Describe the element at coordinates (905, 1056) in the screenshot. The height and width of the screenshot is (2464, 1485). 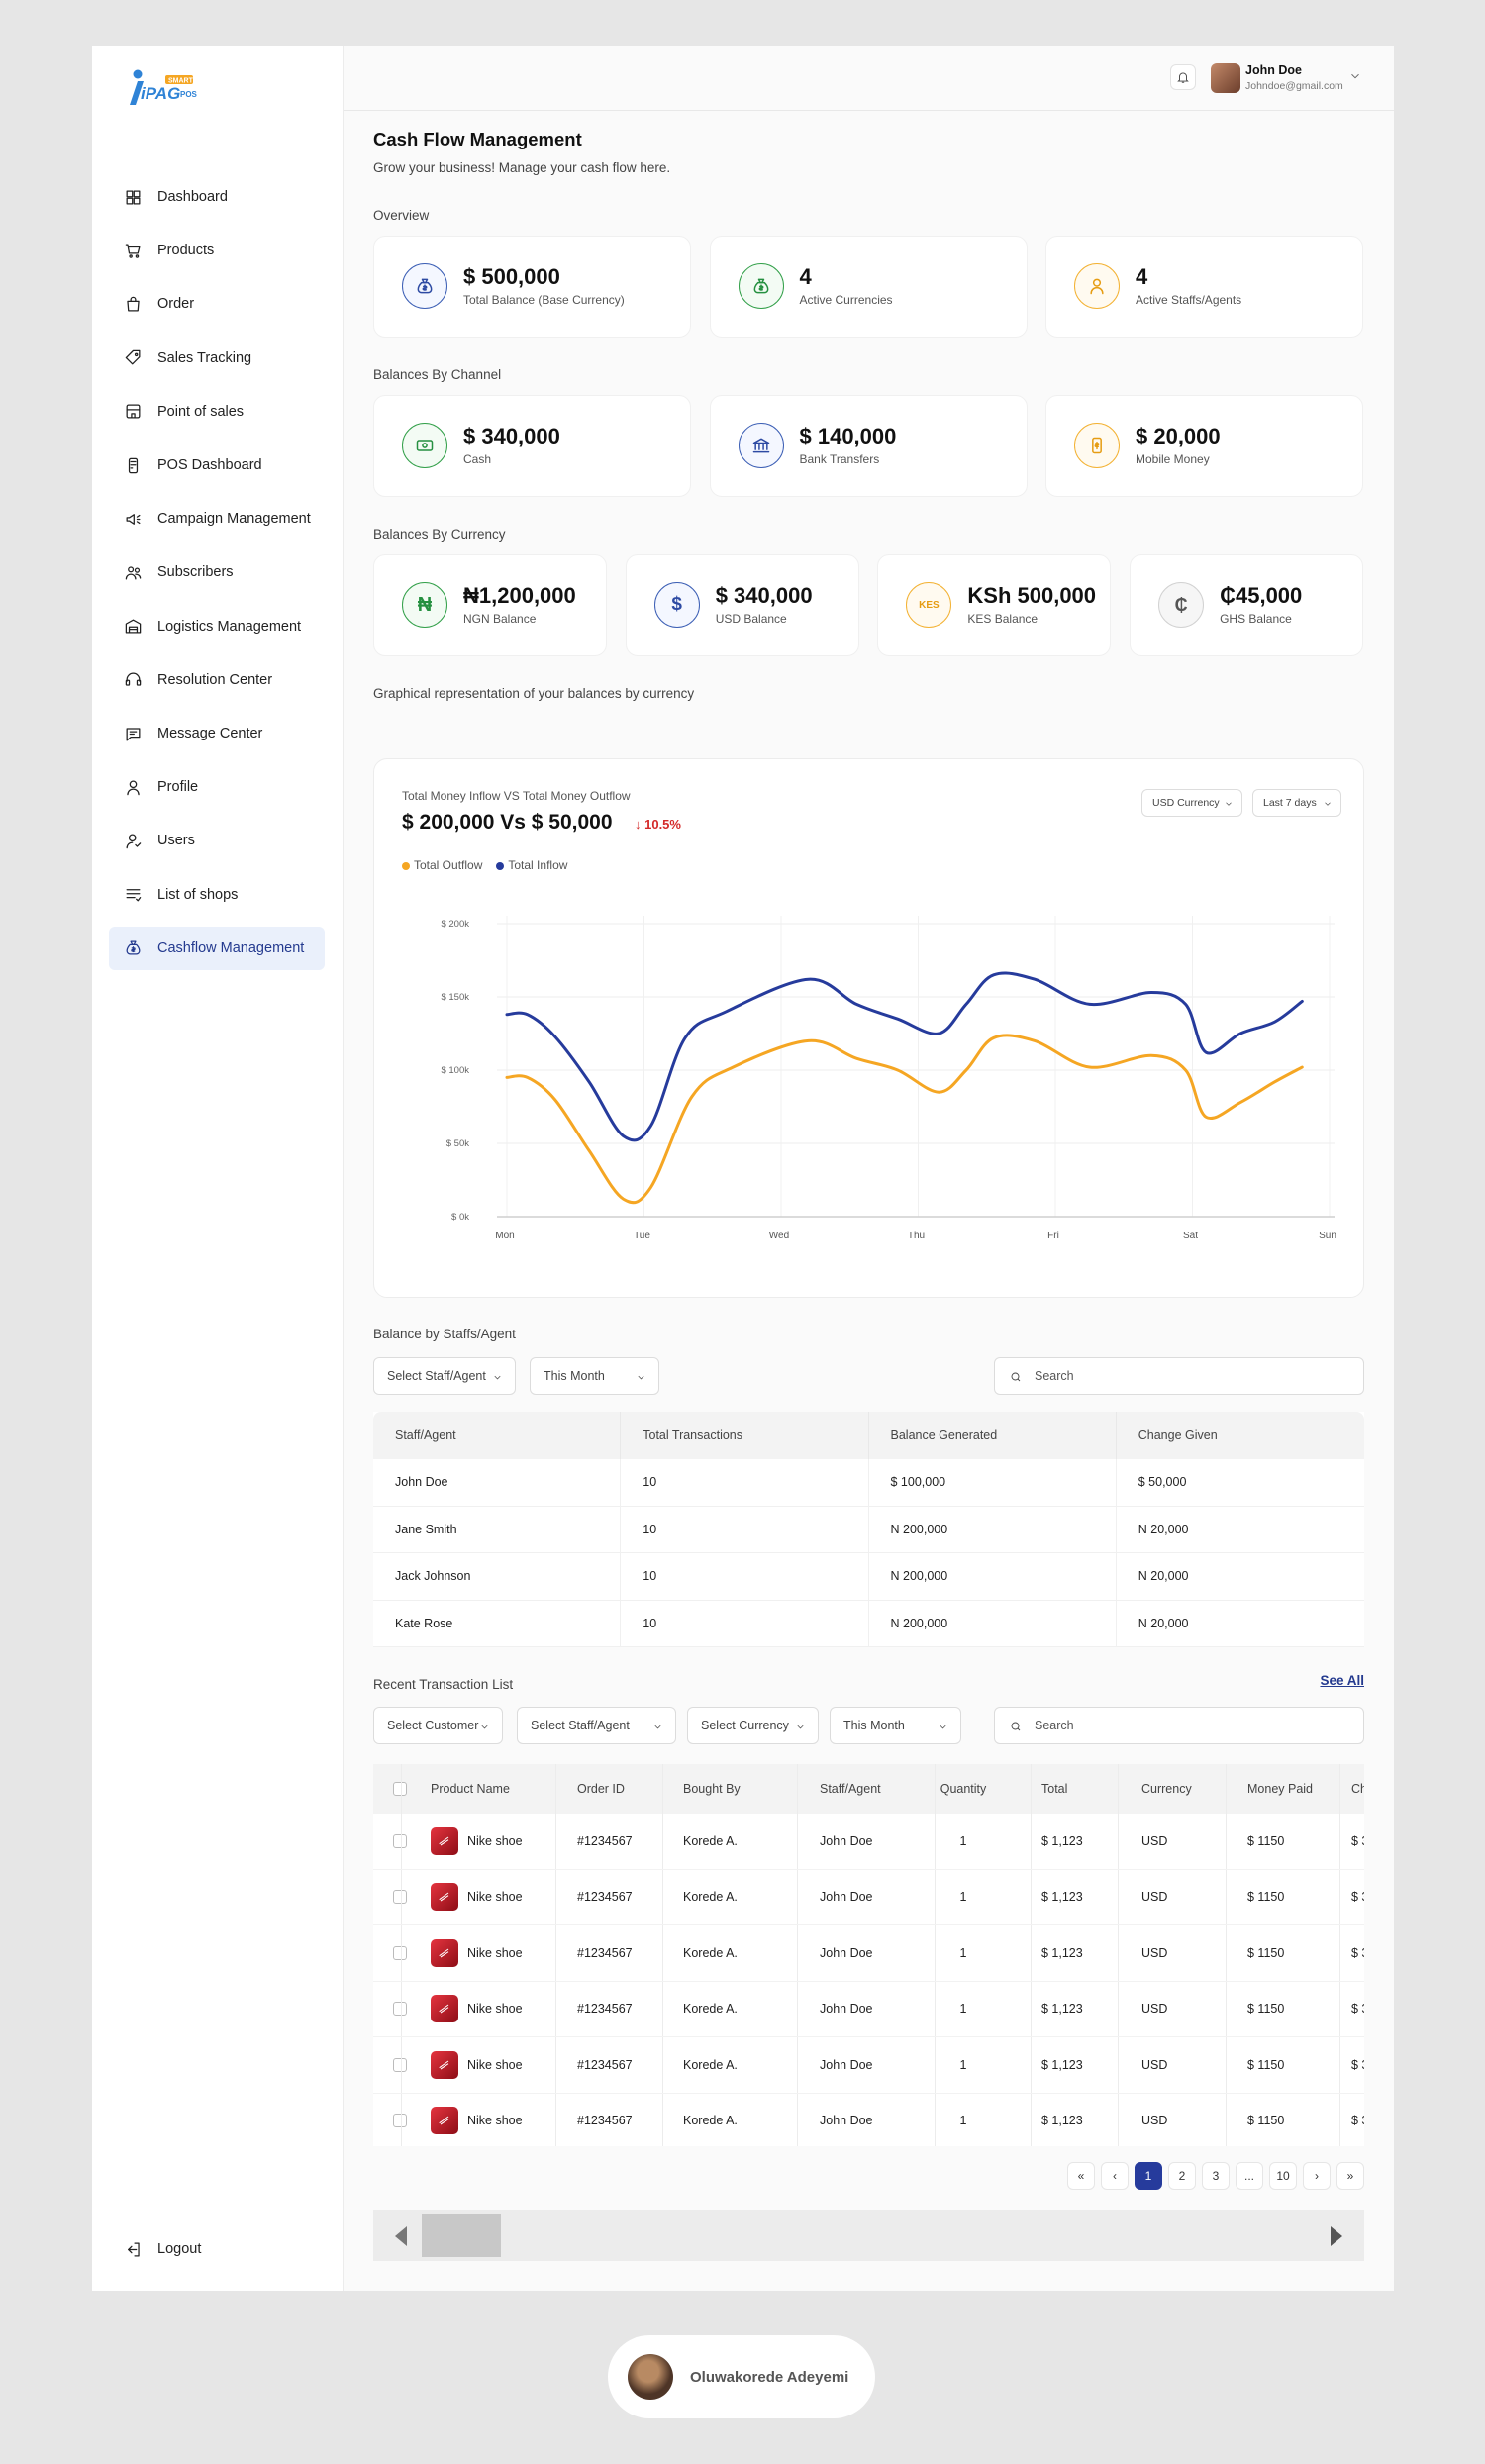
I see `inflow-series-line` at that location.